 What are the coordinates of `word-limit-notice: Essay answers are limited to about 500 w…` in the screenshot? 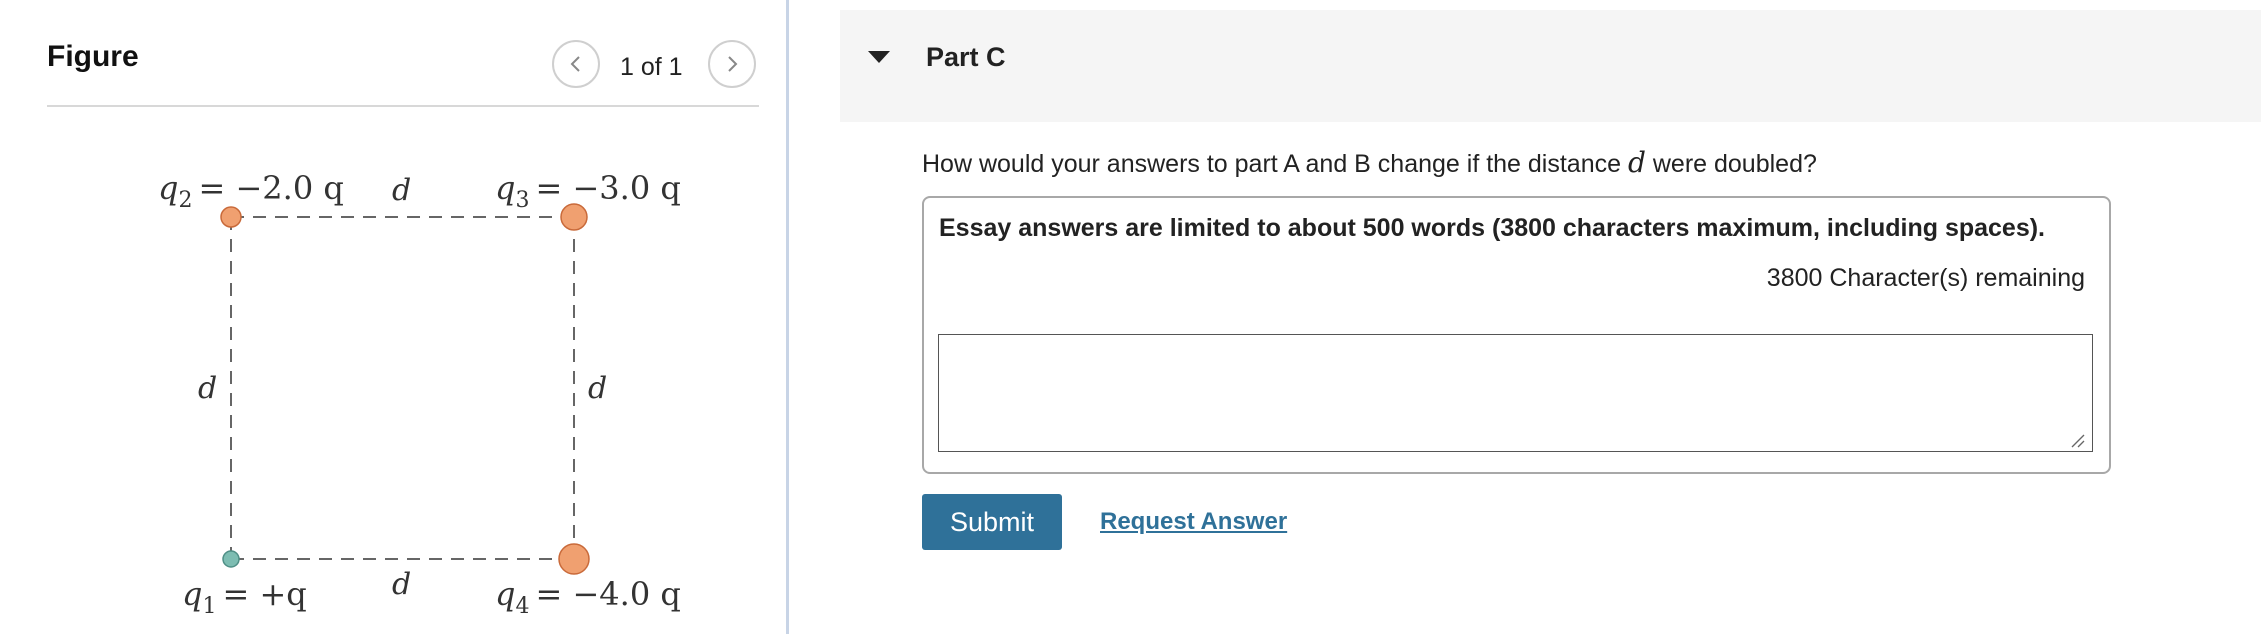 It's located at (1492, 228).